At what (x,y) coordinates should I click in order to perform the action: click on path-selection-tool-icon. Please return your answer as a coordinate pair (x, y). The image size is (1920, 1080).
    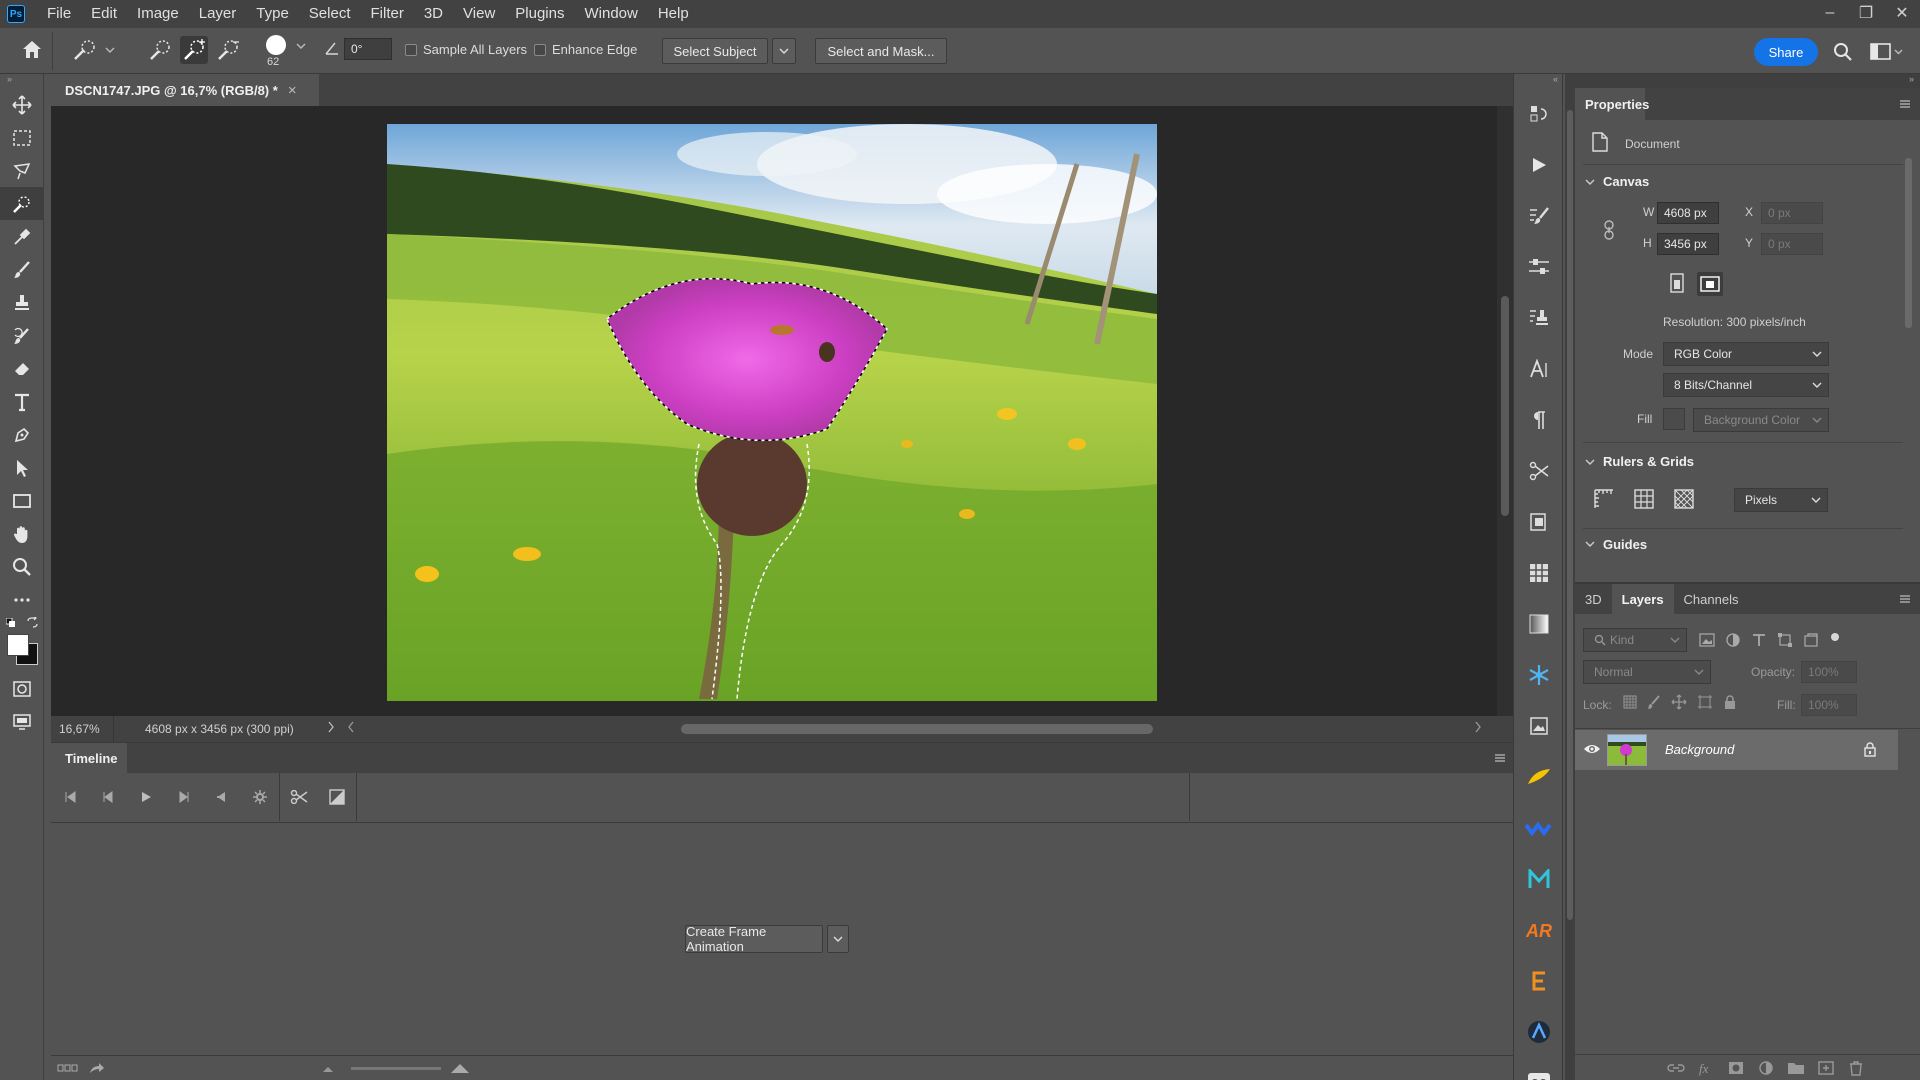
    Looking at the image, I should click on (22, 467).